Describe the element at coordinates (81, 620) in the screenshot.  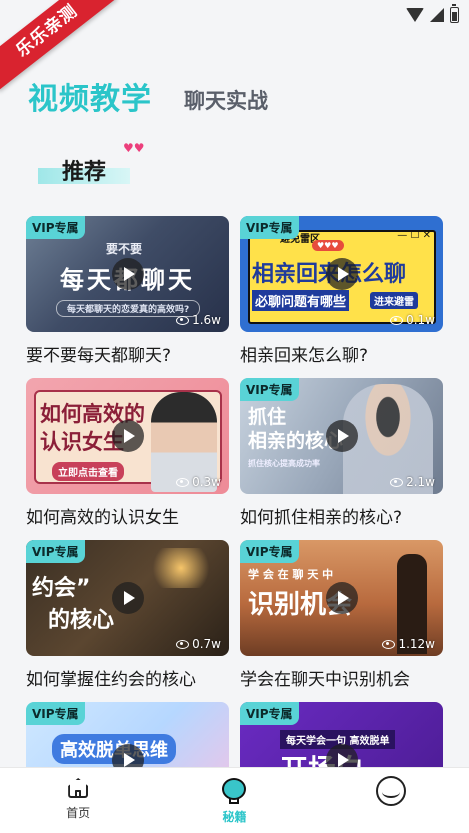
I see `thumbnail-text: 的核心` at that location.